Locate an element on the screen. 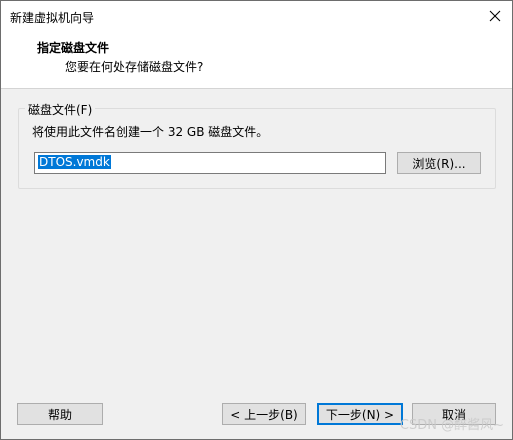 This screenshot has width=513, height=440. page-title: 指定磁盘文件 is located at coordinates (73, 48).